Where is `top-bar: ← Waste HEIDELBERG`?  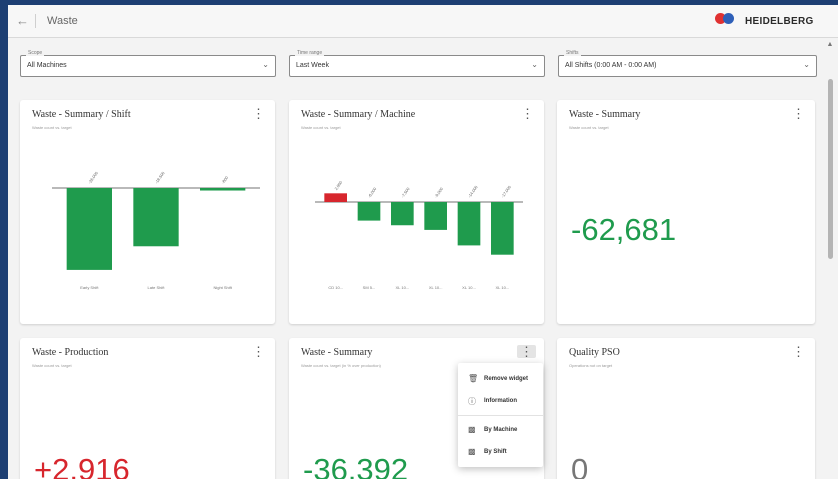
top-bar: ← Waste HEIDELBERG is located at coordinates (423, 21).